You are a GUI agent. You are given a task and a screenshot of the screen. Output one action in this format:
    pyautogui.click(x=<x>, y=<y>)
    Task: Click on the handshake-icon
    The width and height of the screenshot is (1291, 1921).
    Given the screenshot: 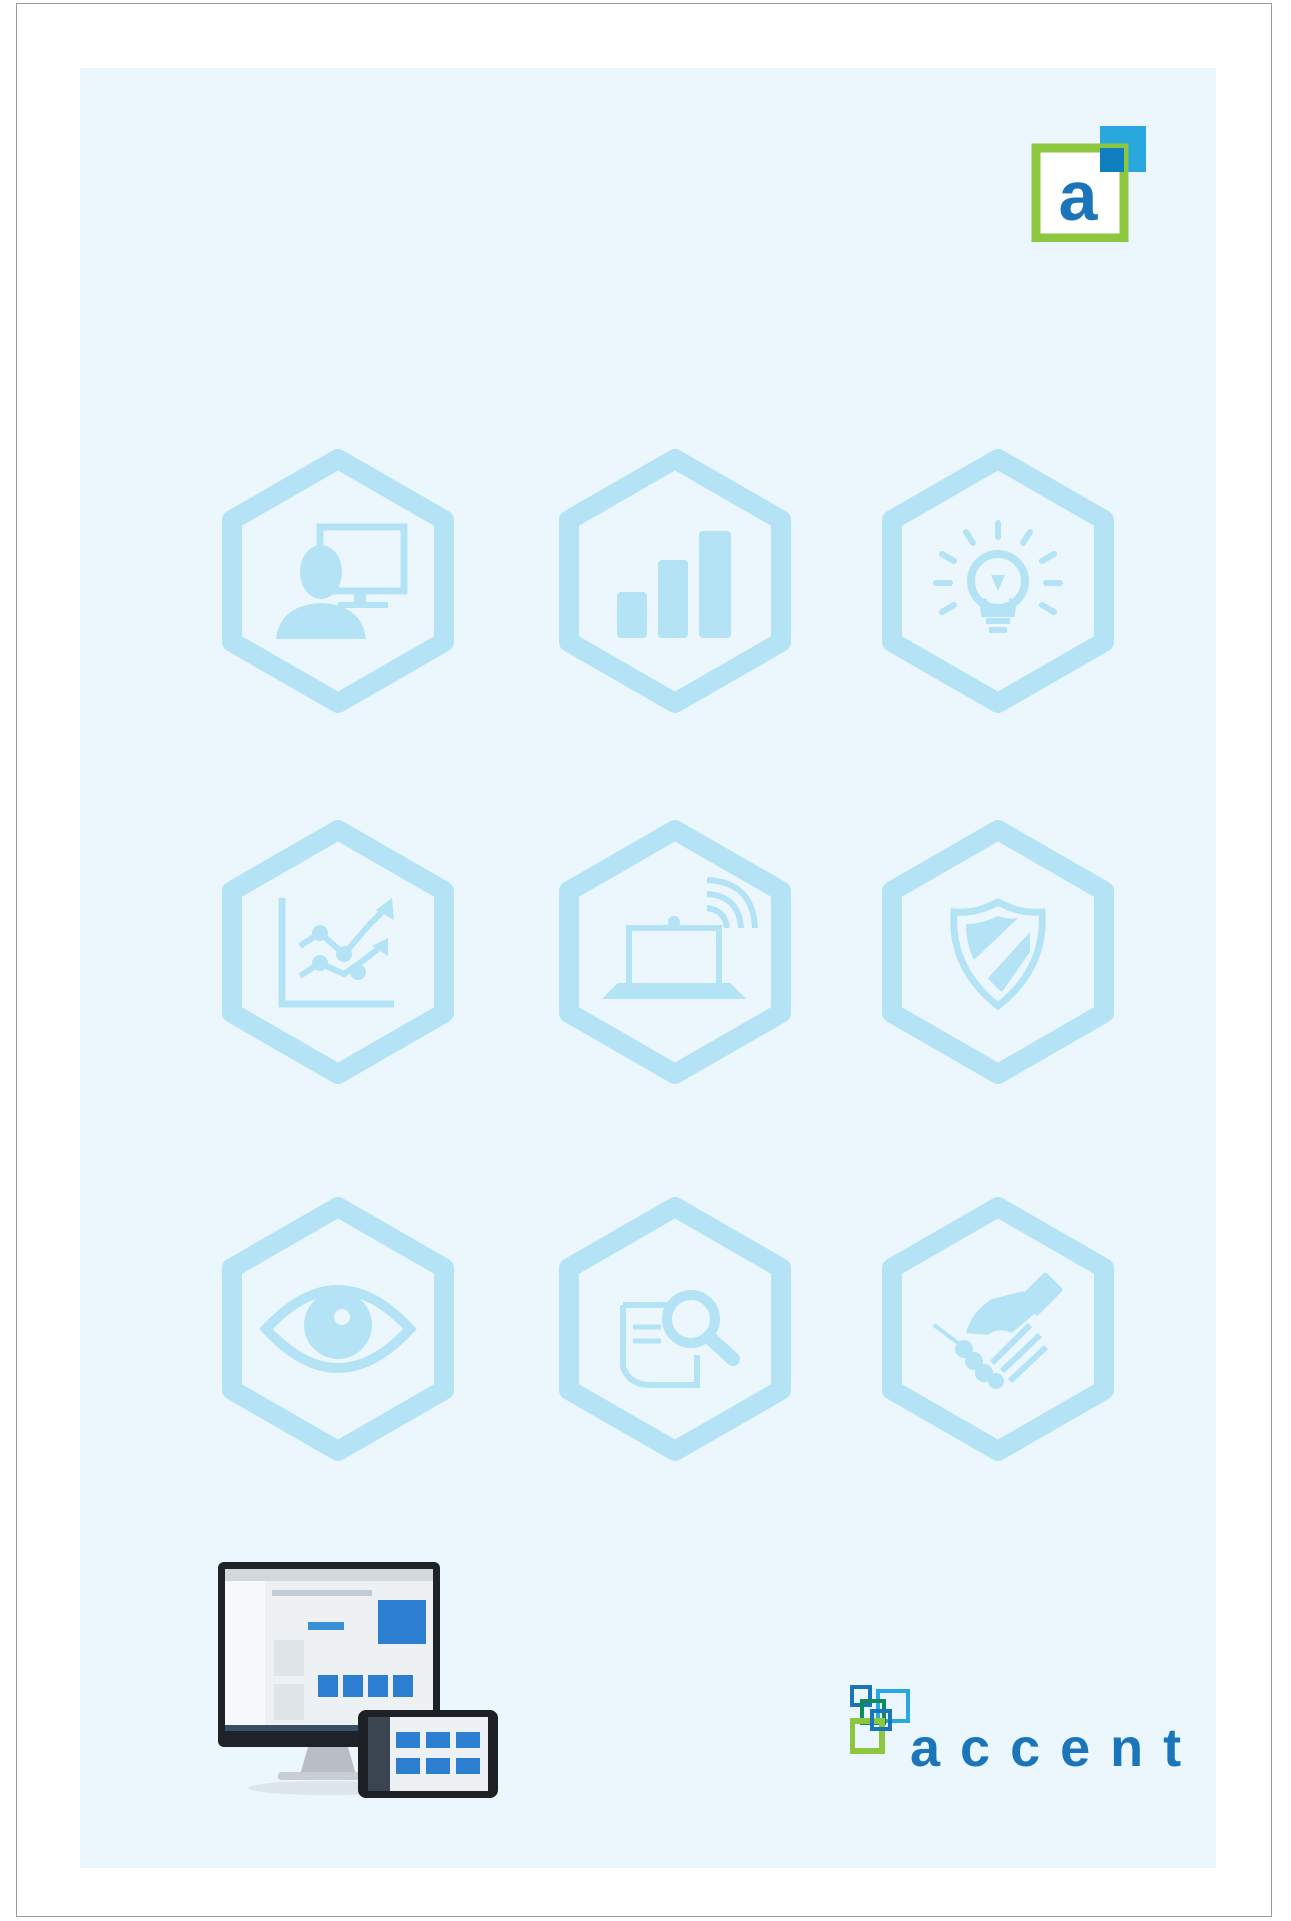 What is the action you would take?
    pyautogui.click(x=997, y=1330)
    